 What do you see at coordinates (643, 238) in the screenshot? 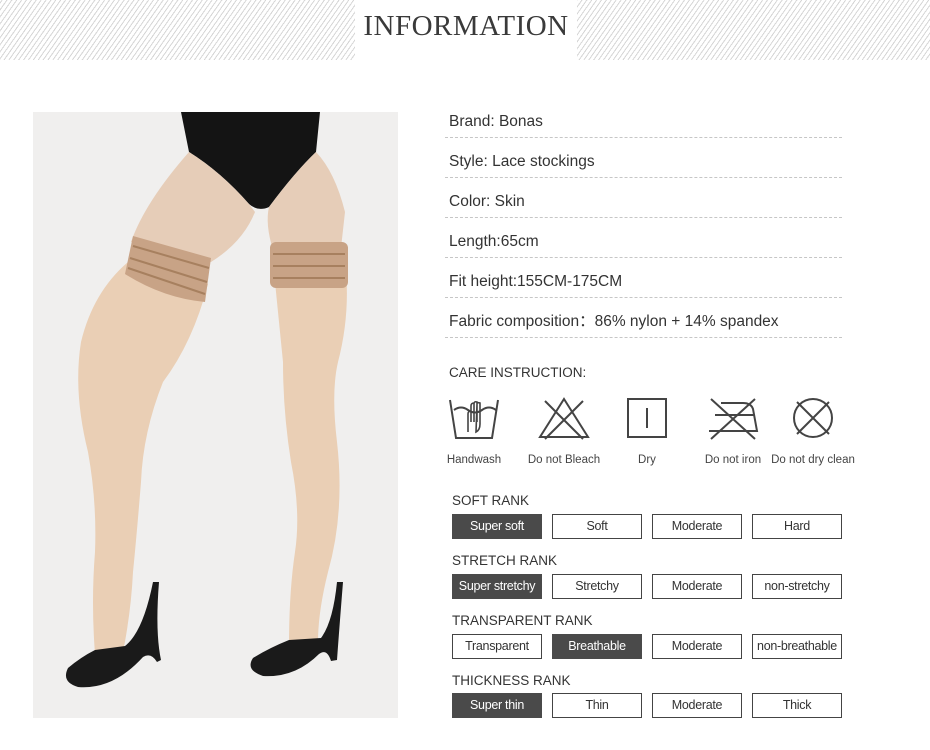
I see `spec-length: Length:65cm` at bounding box center [643, 238].